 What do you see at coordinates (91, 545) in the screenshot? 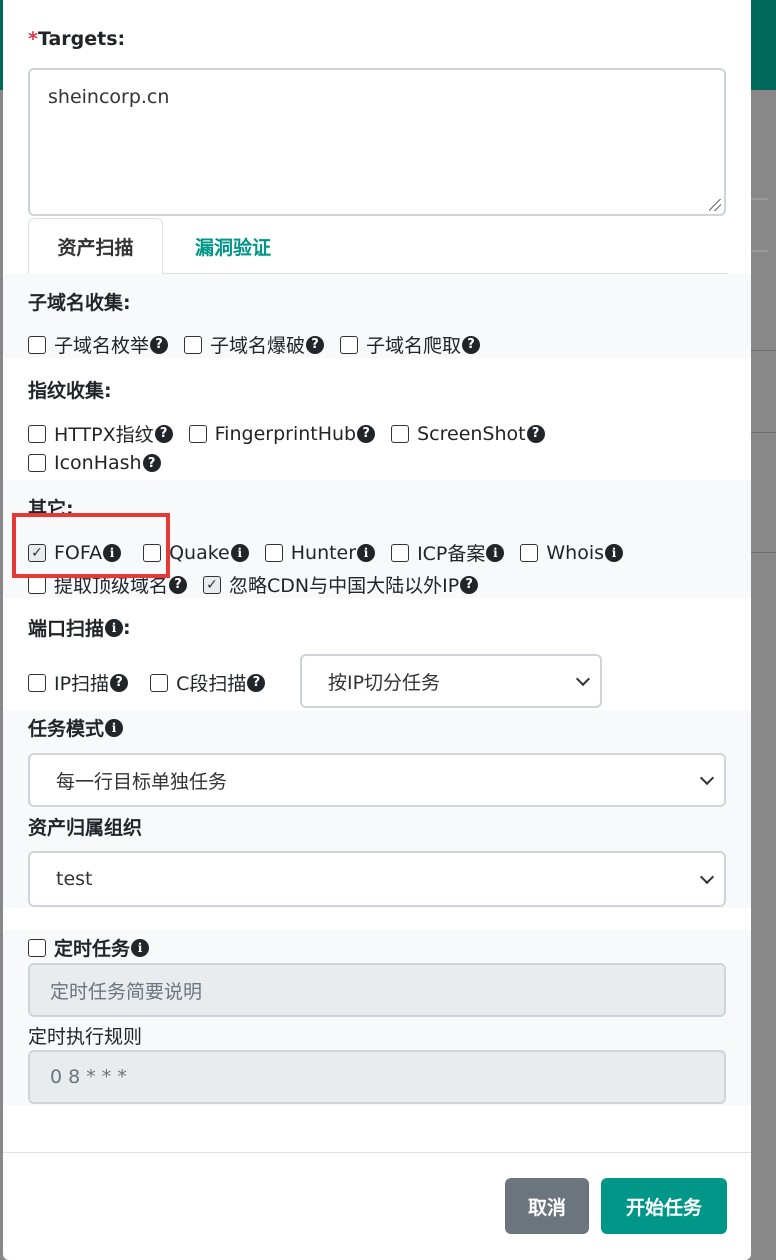
I see `highlight-box` at bounding box center [91, 545].